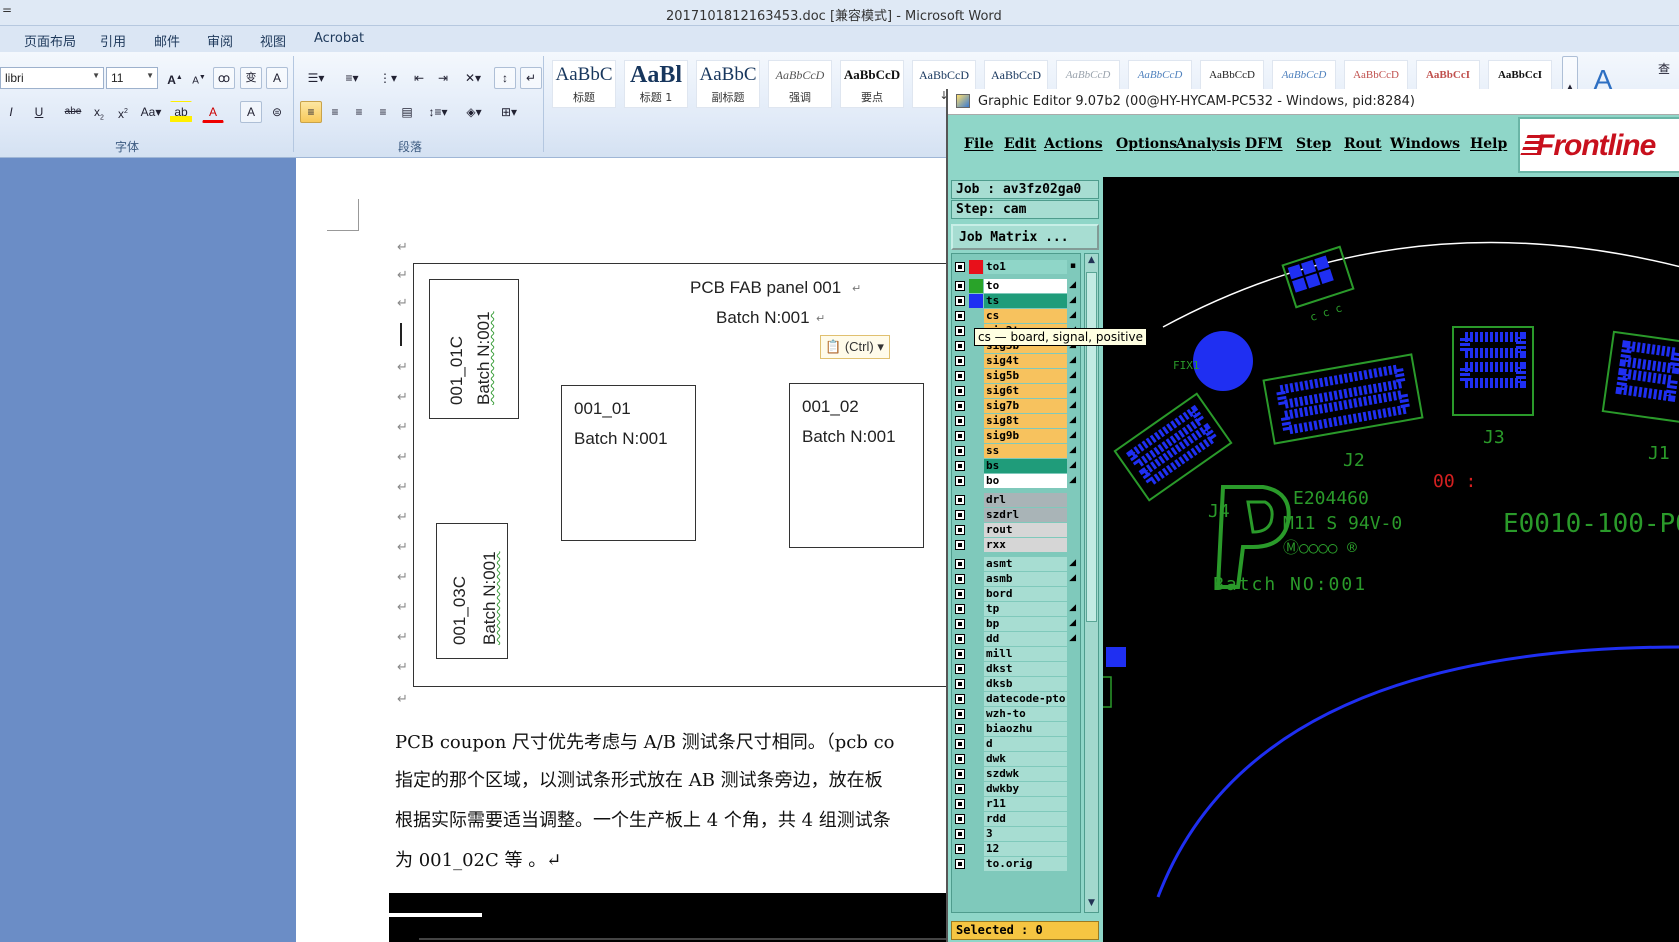 The width and height of the screenshot is (1679, 942). What do you see at coordinates (1016, 714) in the screenshot?
I see `layer-row-wzh-to: wzh-to` at bounding box center [1016, 714].